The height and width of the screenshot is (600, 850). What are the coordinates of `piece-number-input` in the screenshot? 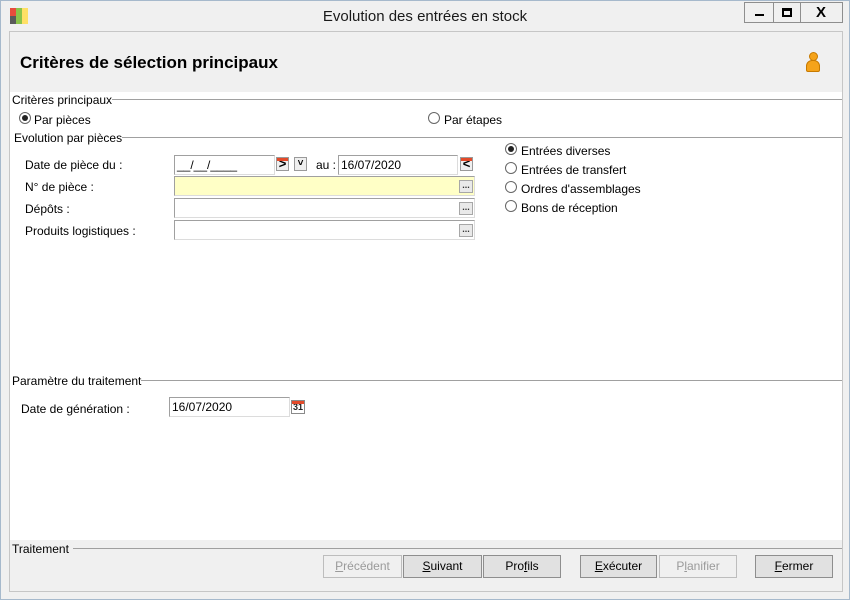 It's located at (324, 186).